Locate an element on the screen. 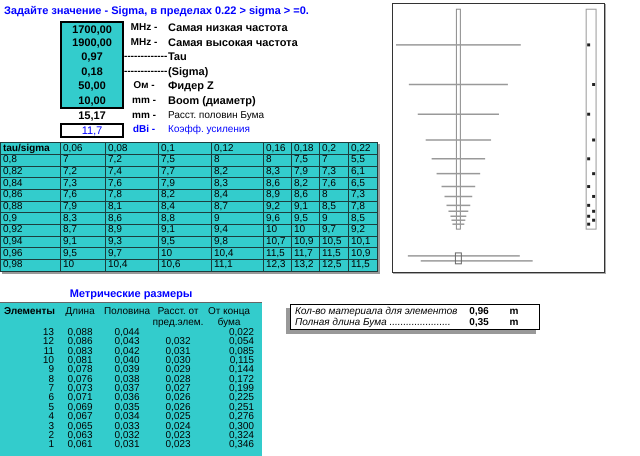  table-cell: 13,2 is located at coordinates (306, 266).